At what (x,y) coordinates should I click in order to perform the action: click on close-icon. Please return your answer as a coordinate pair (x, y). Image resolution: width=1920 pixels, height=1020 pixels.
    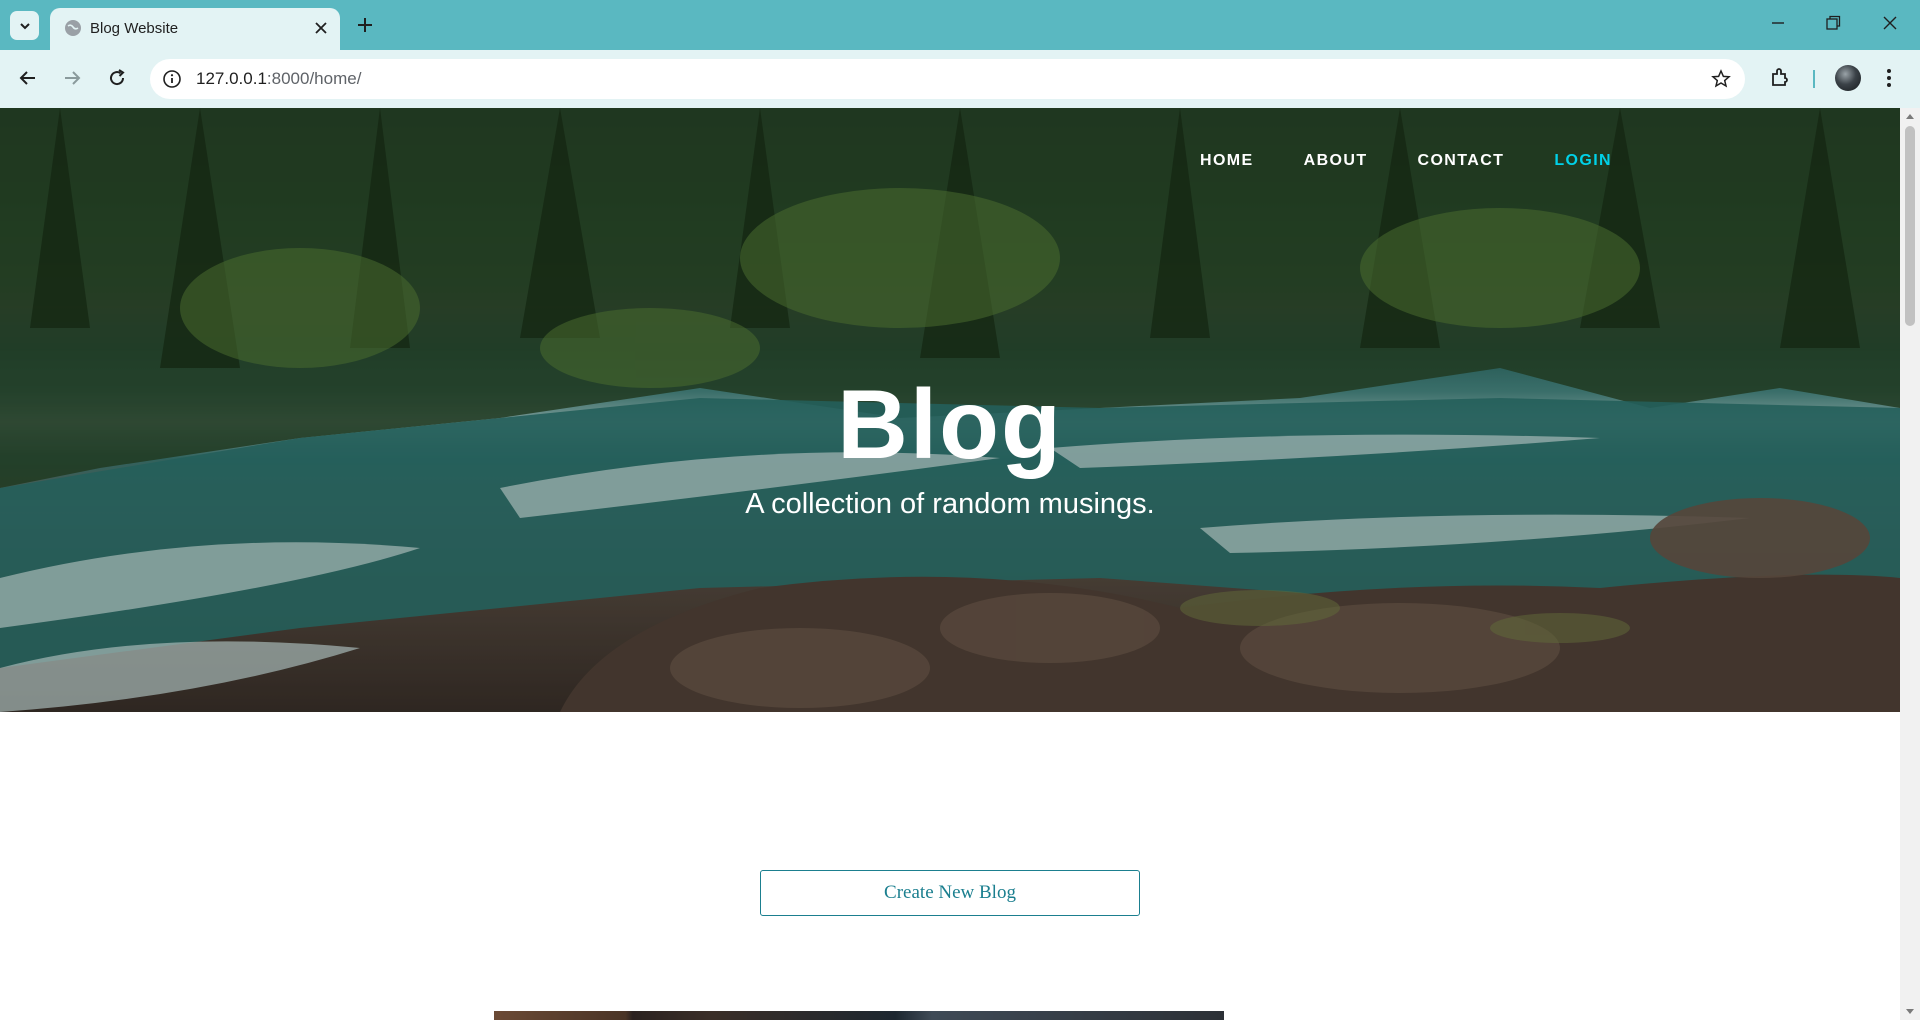
    Looking at the image, I should click on (321, 28).